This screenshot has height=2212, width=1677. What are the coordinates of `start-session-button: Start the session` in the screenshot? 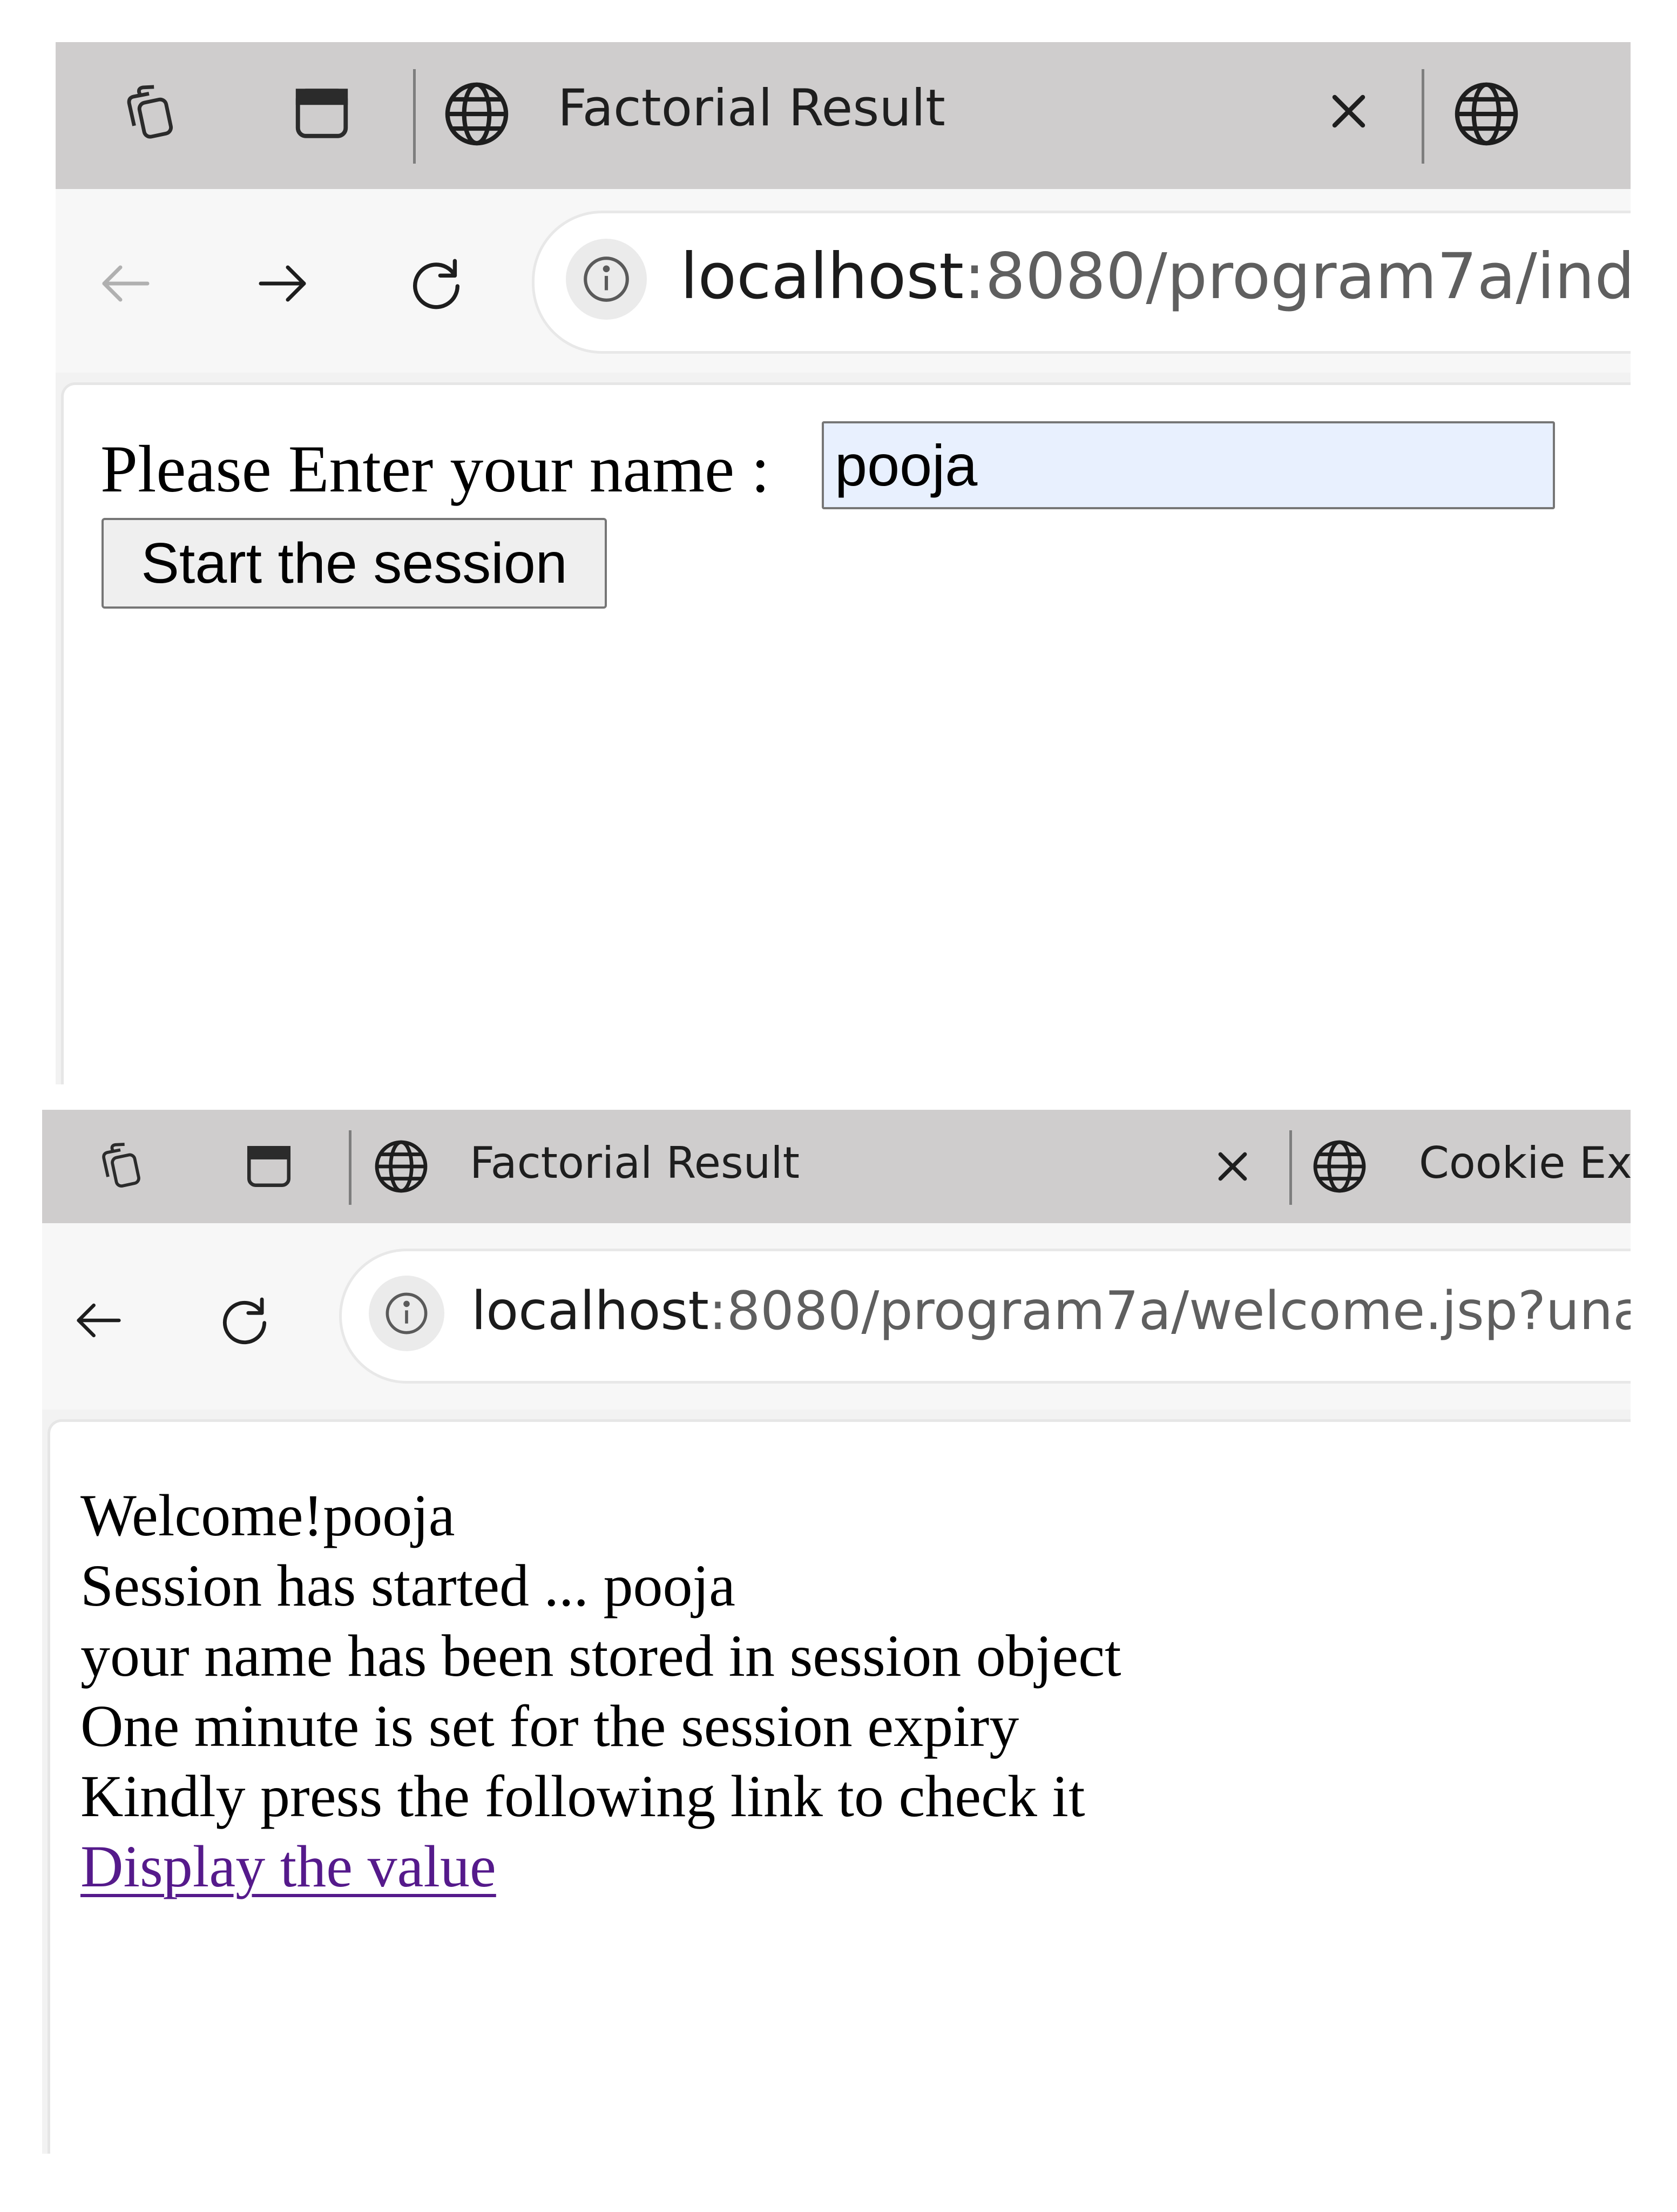 It's located at (354, 563).